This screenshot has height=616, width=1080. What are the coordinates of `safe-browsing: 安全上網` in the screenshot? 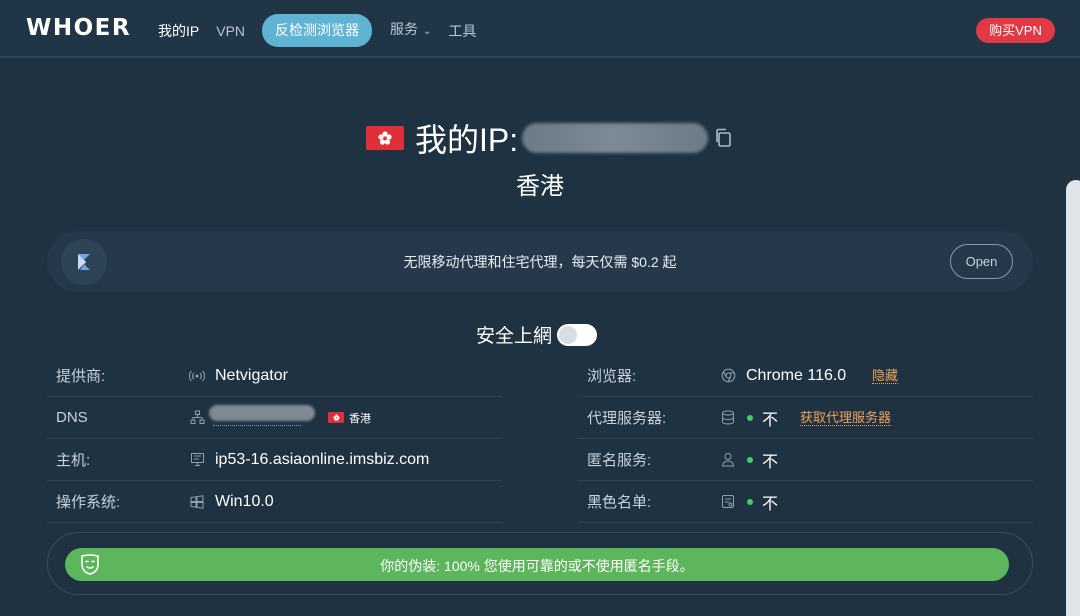 It's located at (537, 334).